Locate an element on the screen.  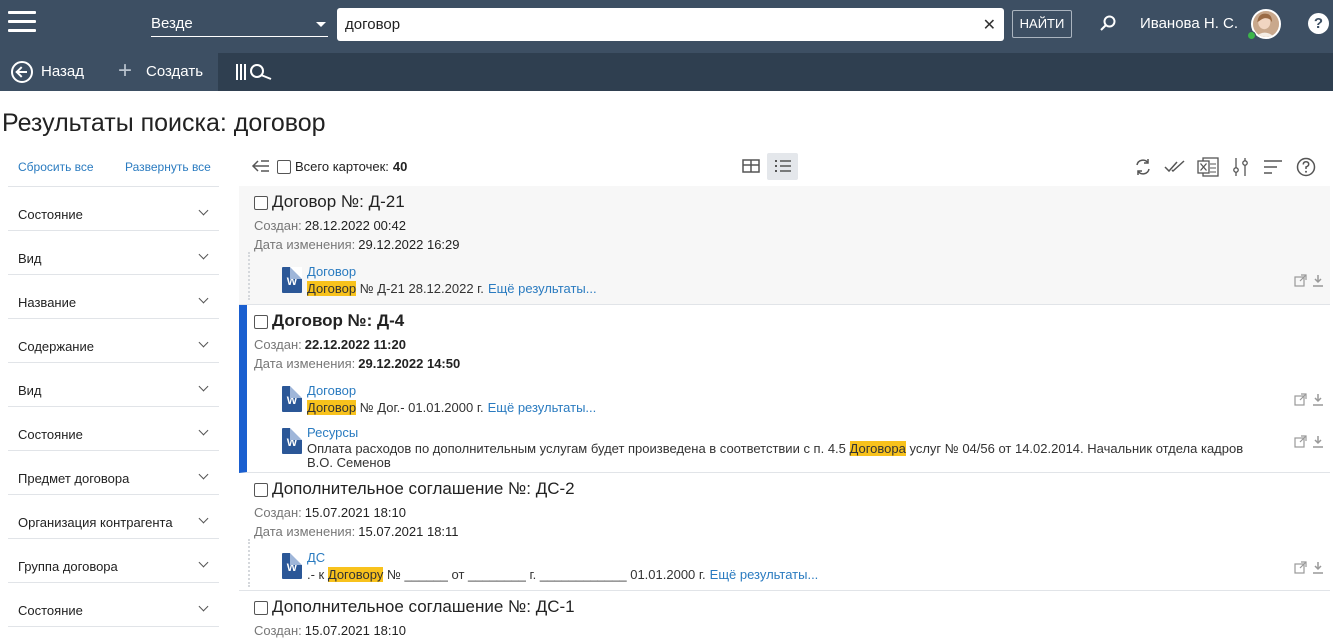
refresh-icon is located at coordinates (1143, 167).